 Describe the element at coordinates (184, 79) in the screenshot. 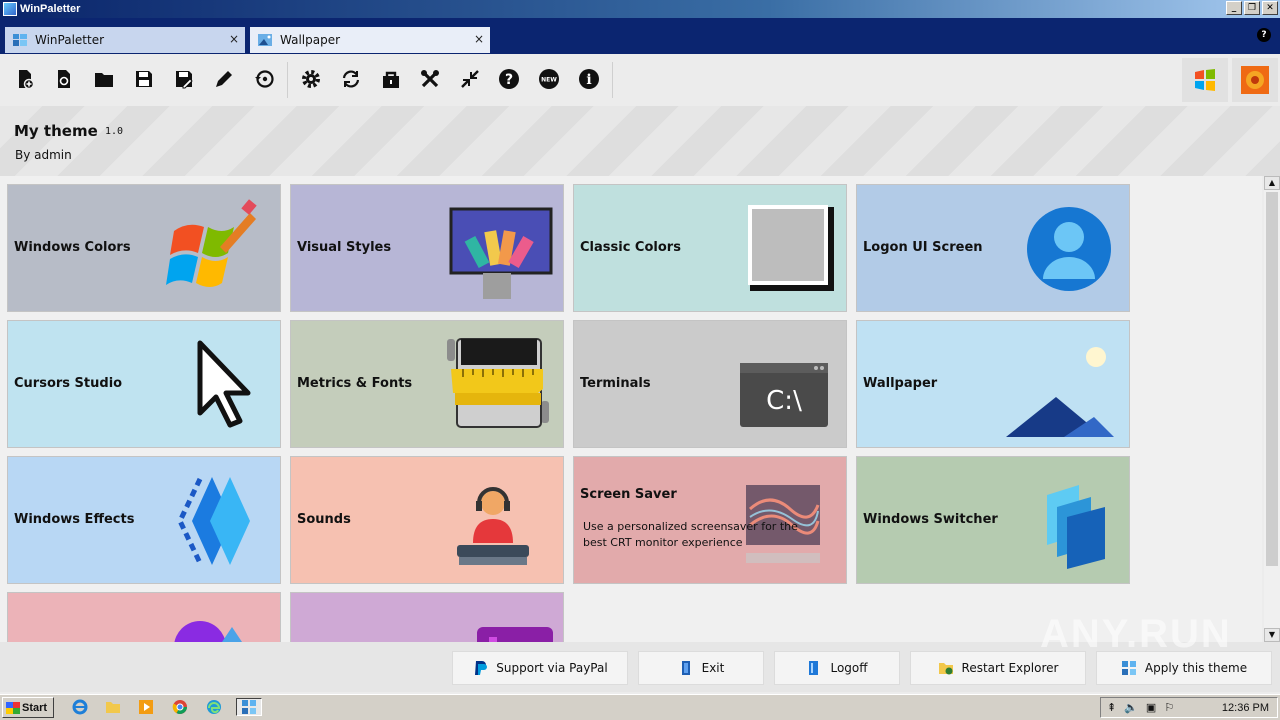

I see `save-as-icon` at that location.